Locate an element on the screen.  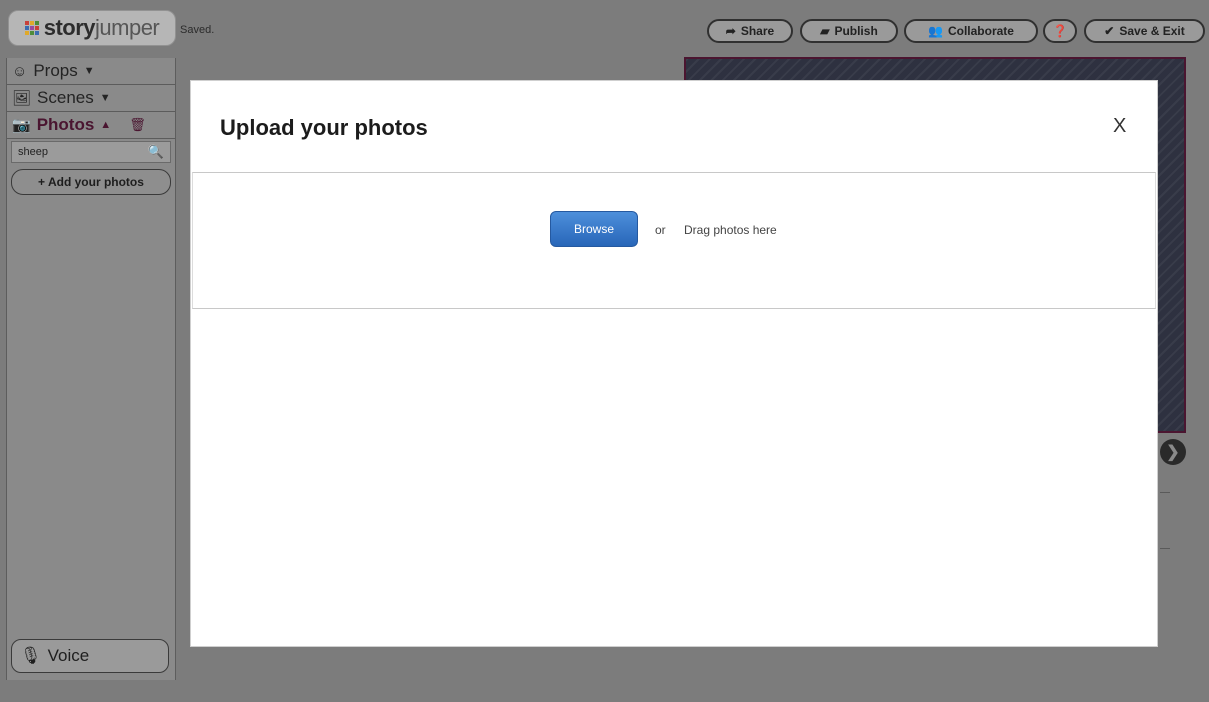
or-label: or is located at coordinates (660, 230).